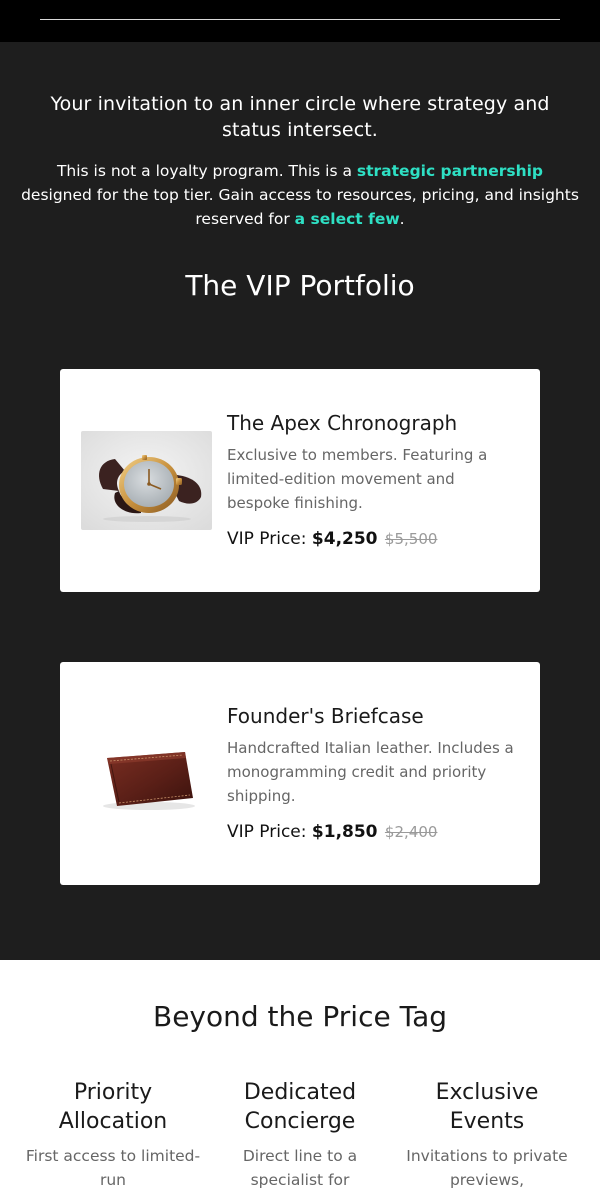 Image resolution: width=600 pixels, height=1200 pixels. What do you see at coordinates (372, 716) in the screenshot?
I see `product-name: Founder's Briefcase` at bounding box center [372, 716].